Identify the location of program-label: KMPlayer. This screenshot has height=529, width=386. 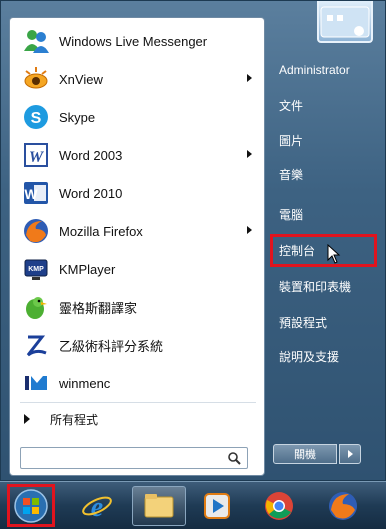
(87, 269).